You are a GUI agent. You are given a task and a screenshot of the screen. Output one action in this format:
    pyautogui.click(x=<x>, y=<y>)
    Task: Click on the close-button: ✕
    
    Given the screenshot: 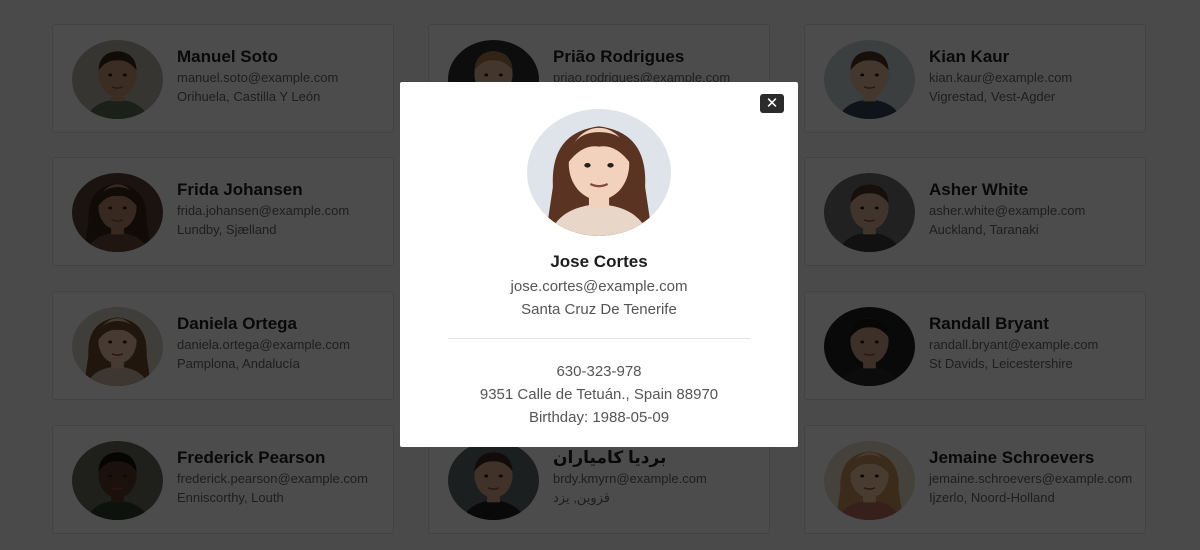 What is the action you would take?
    pyautogui.click(x=772, y=103)
    